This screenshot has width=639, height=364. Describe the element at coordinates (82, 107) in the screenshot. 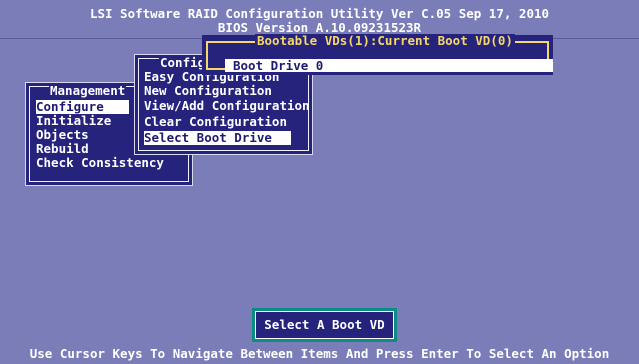

I see `menu-item-configure: Configure` at that location.